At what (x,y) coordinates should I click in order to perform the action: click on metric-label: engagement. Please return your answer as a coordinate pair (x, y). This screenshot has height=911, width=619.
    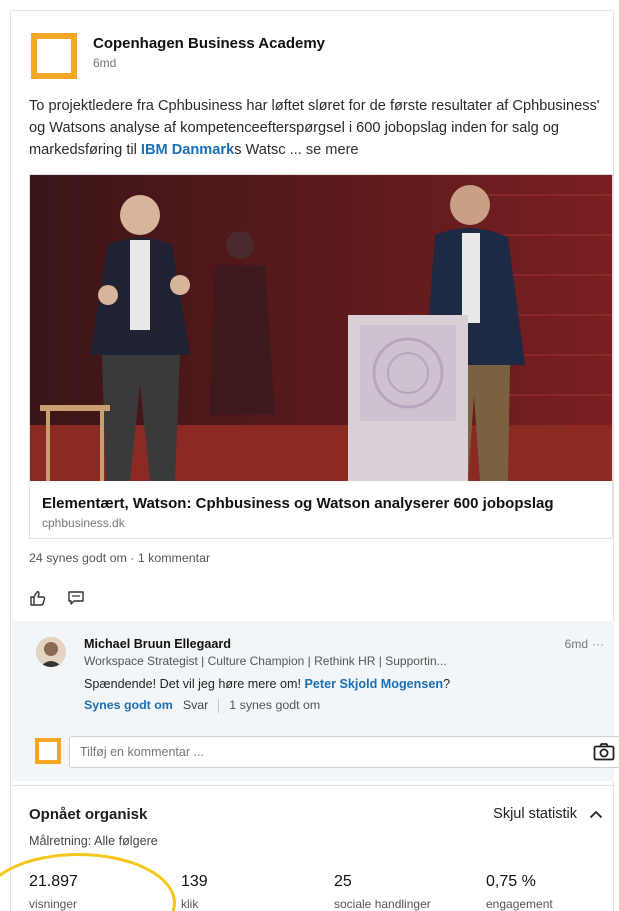
    Looking at the image, I should click on (519, 904).